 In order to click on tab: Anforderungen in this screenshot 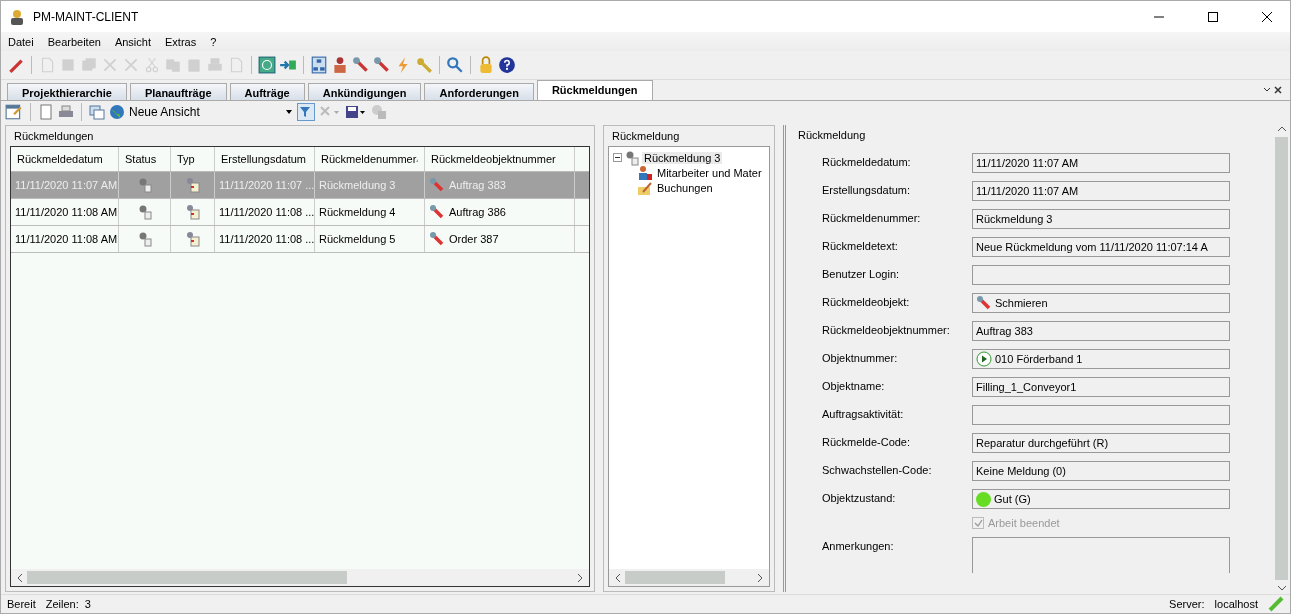, I will do `click(479, 91)`.